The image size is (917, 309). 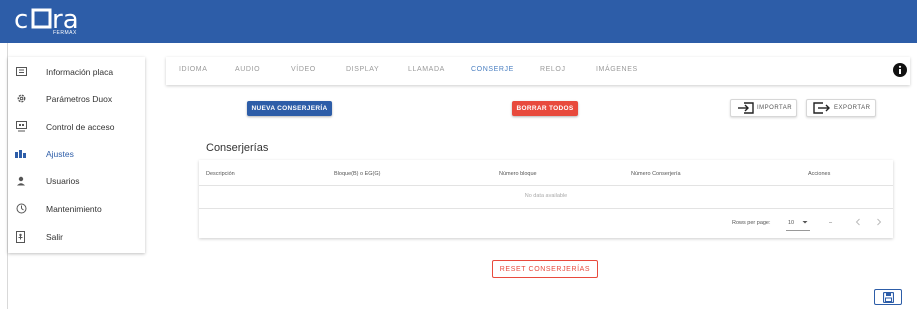 I want to click on sidebar-item-label: Parámetros Duox, so click(x=79, y=98).